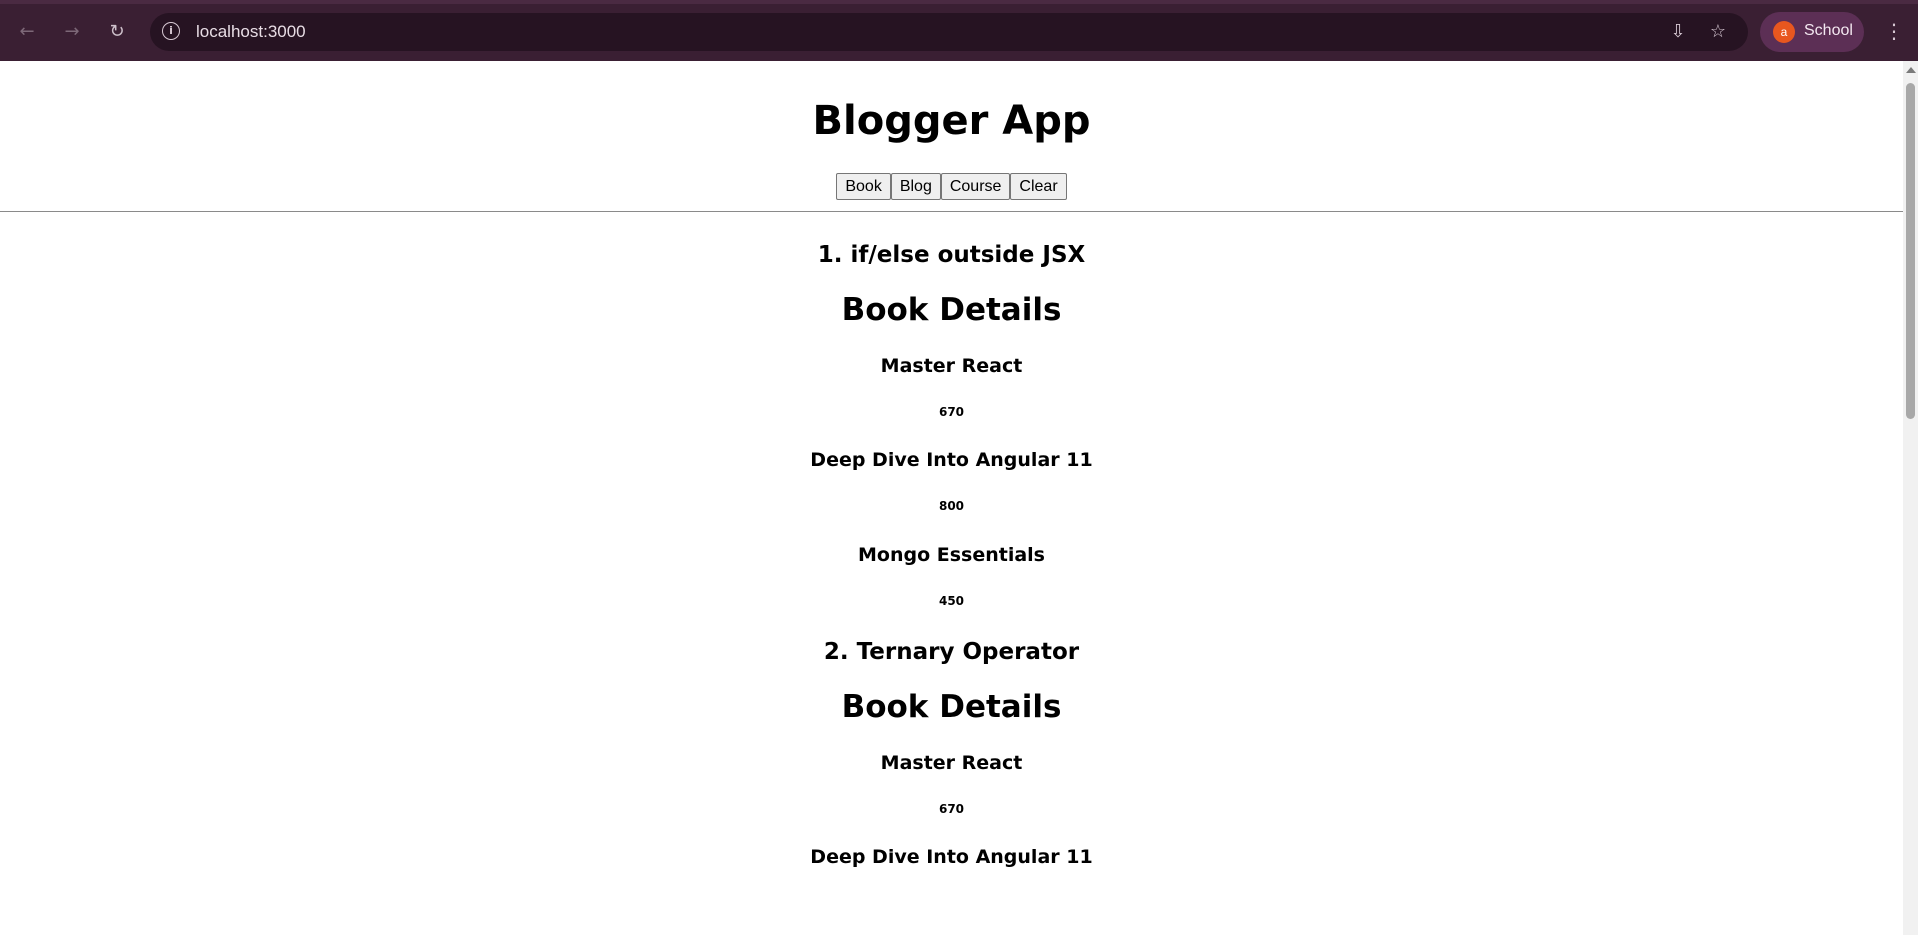 Image resolution: width=1918 pixels, height=935 pixels. Describe the element at coordinates (1911, 70) in the screenshot. I see `scroll-up-arrow-icon` at that location.